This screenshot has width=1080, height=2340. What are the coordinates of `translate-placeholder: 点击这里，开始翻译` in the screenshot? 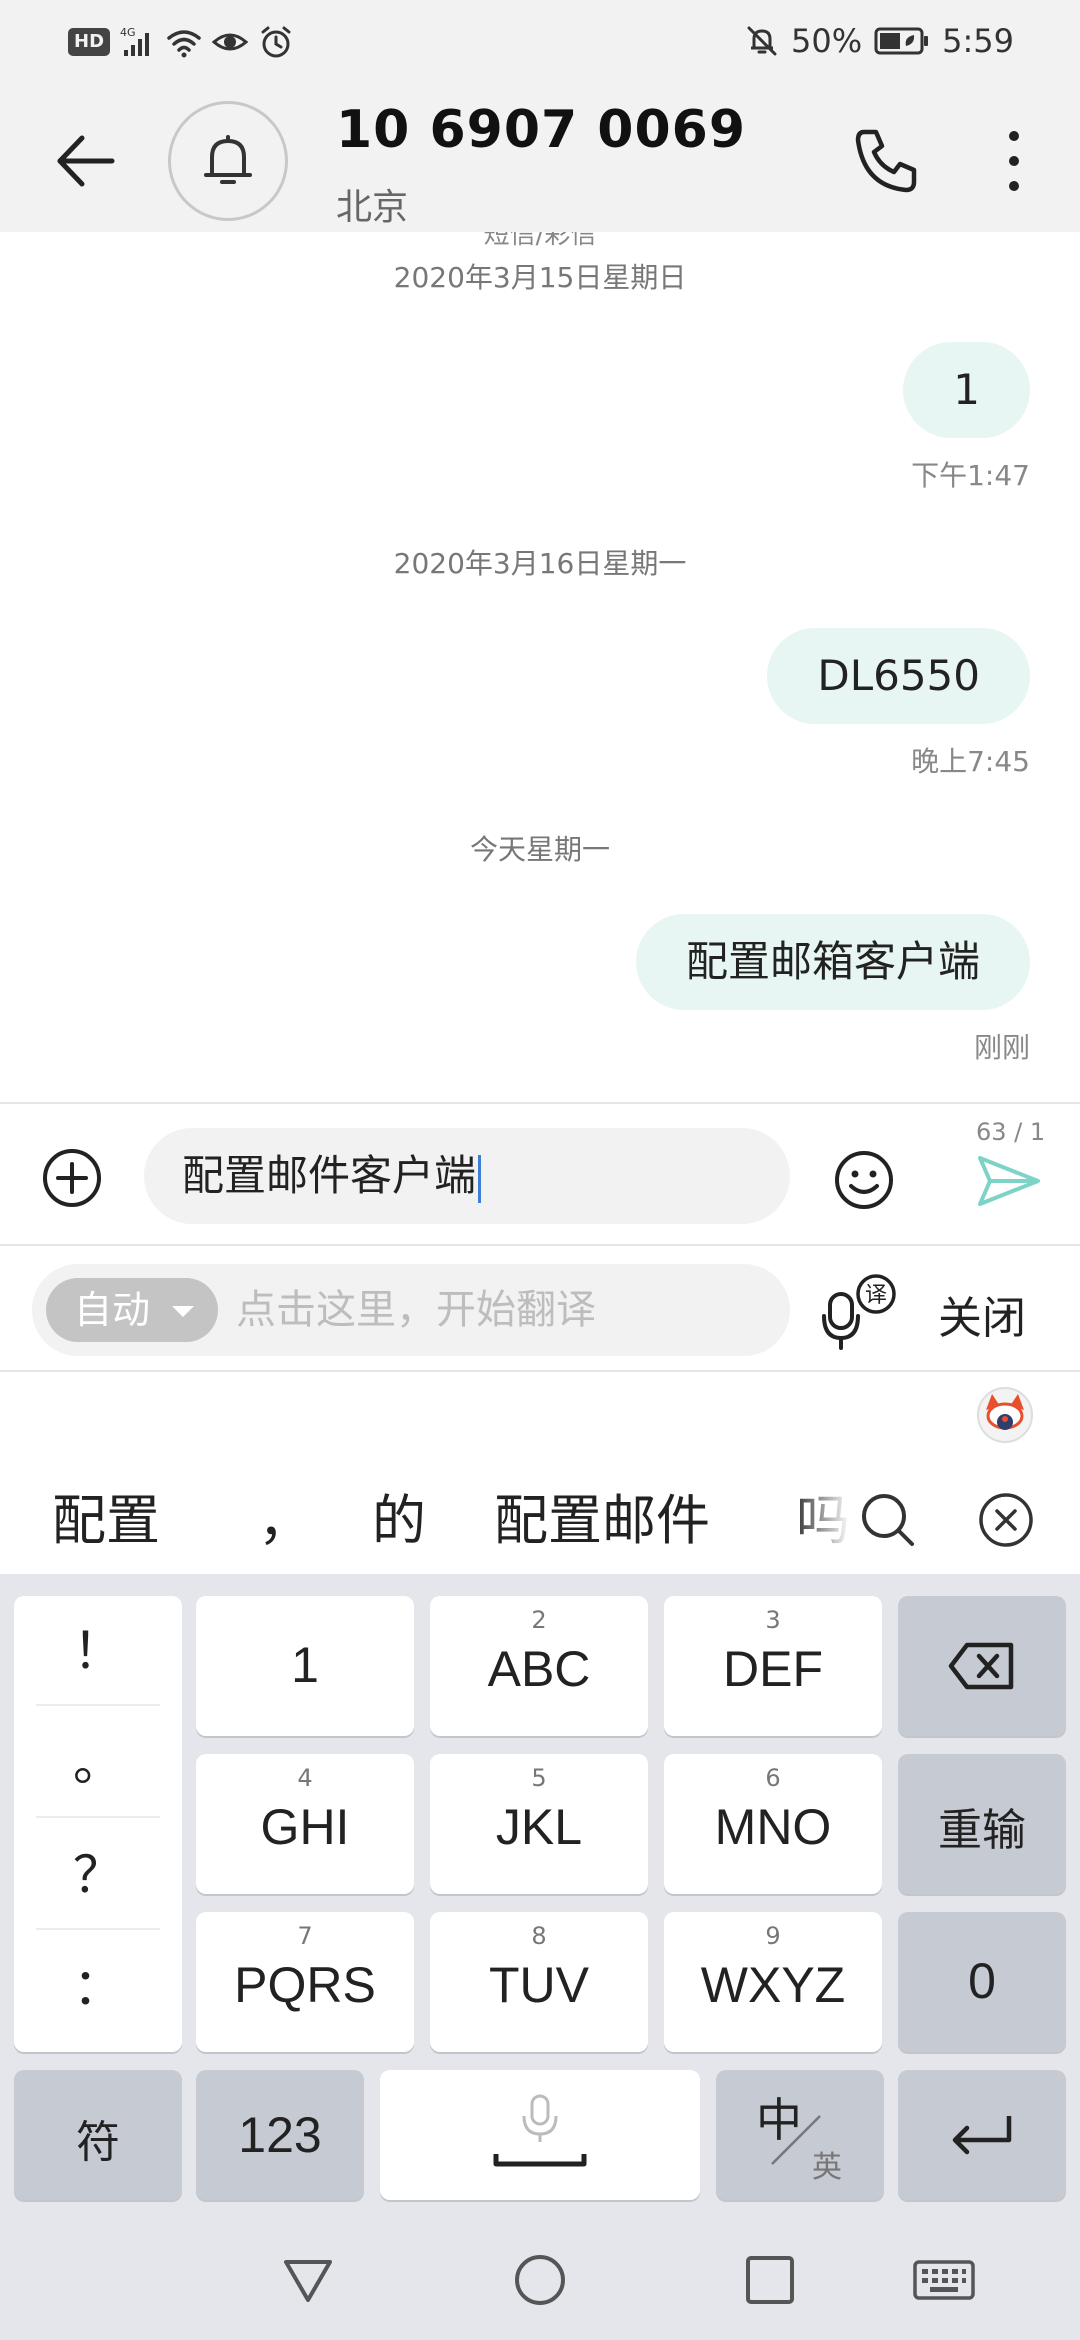 It's located at (416, 1310).